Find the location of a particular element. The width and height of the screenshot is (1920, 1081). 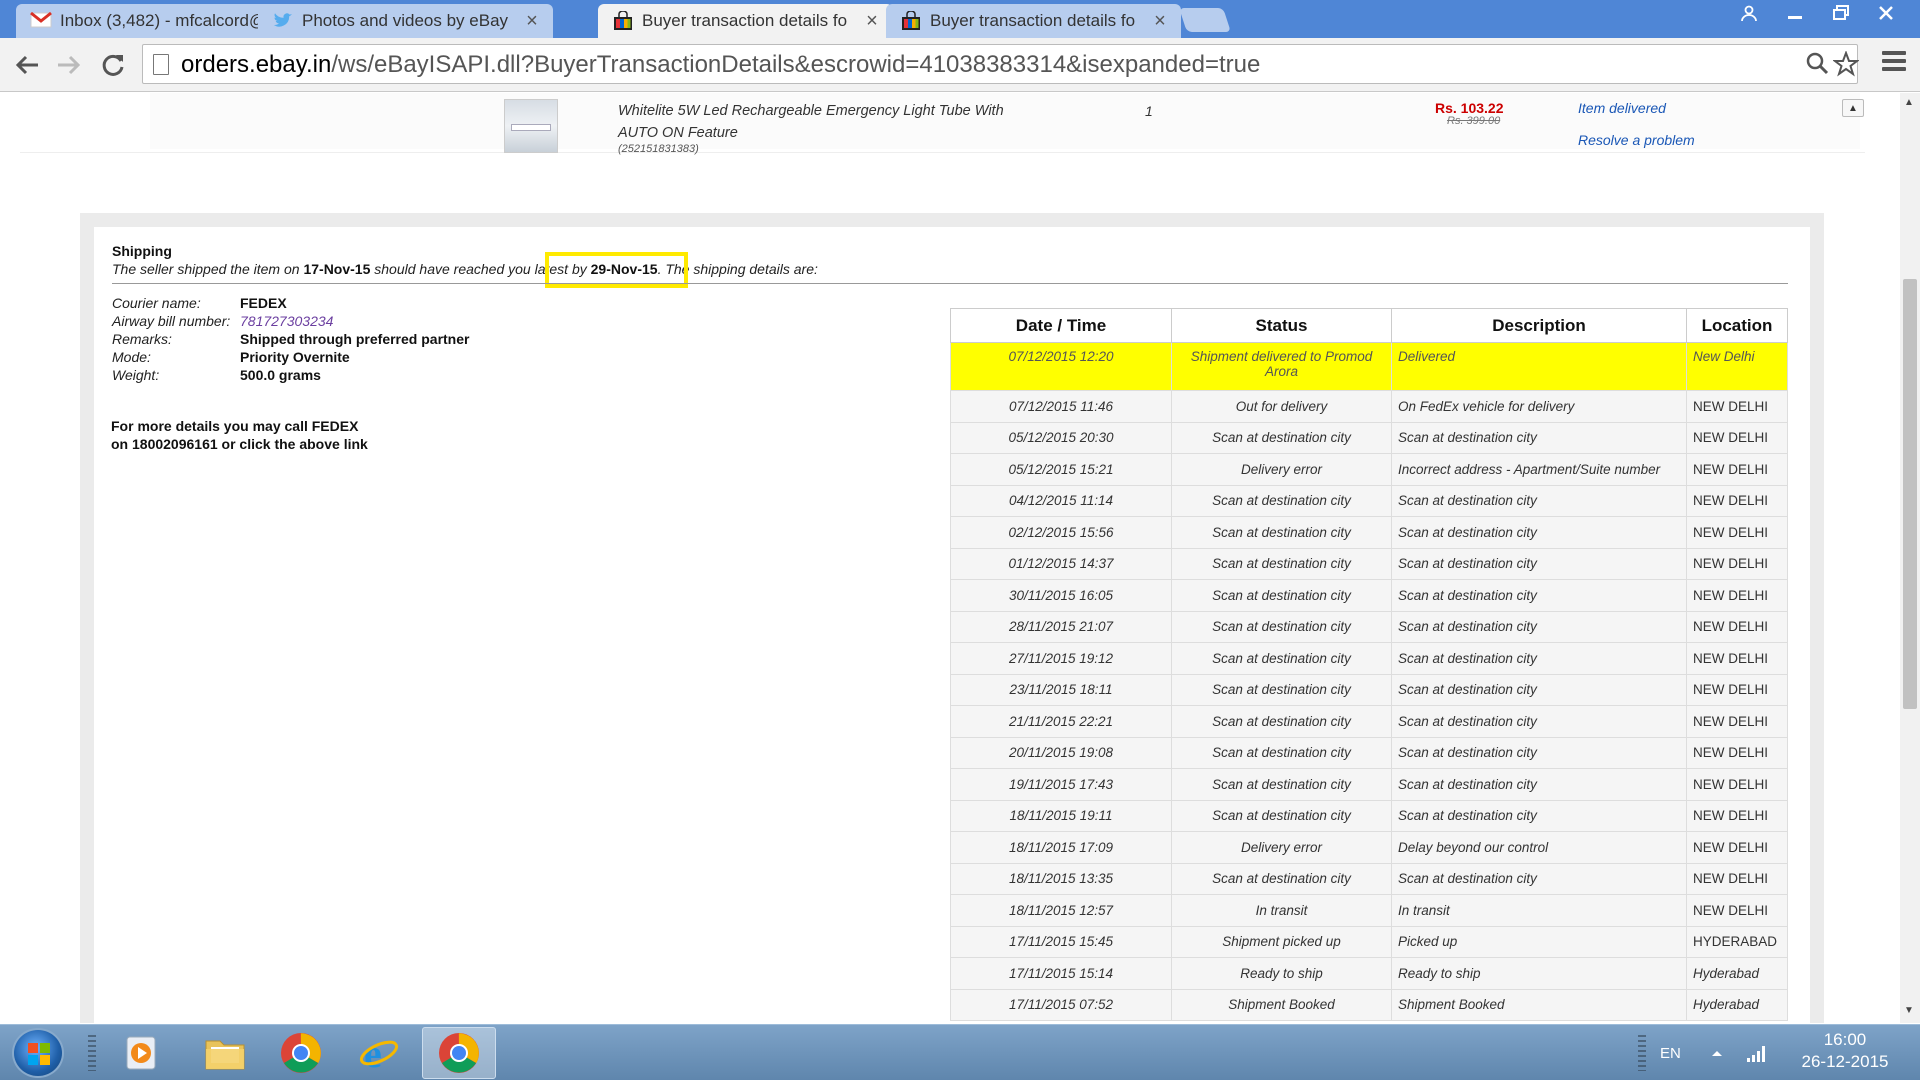

tab-buyer-transaction-active: Buyer transaction details fo × is located at coordinates (745, 21).